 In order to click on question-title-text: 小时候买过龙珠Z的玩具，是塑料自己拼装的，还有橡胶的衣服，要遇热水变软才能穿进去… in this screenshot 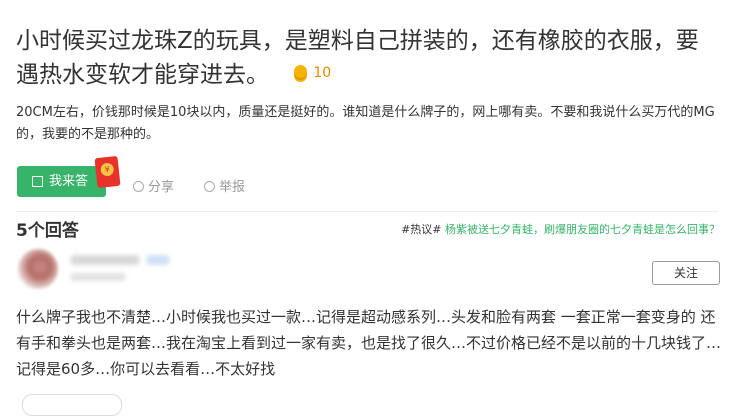, I will do `click(357, 58)`.